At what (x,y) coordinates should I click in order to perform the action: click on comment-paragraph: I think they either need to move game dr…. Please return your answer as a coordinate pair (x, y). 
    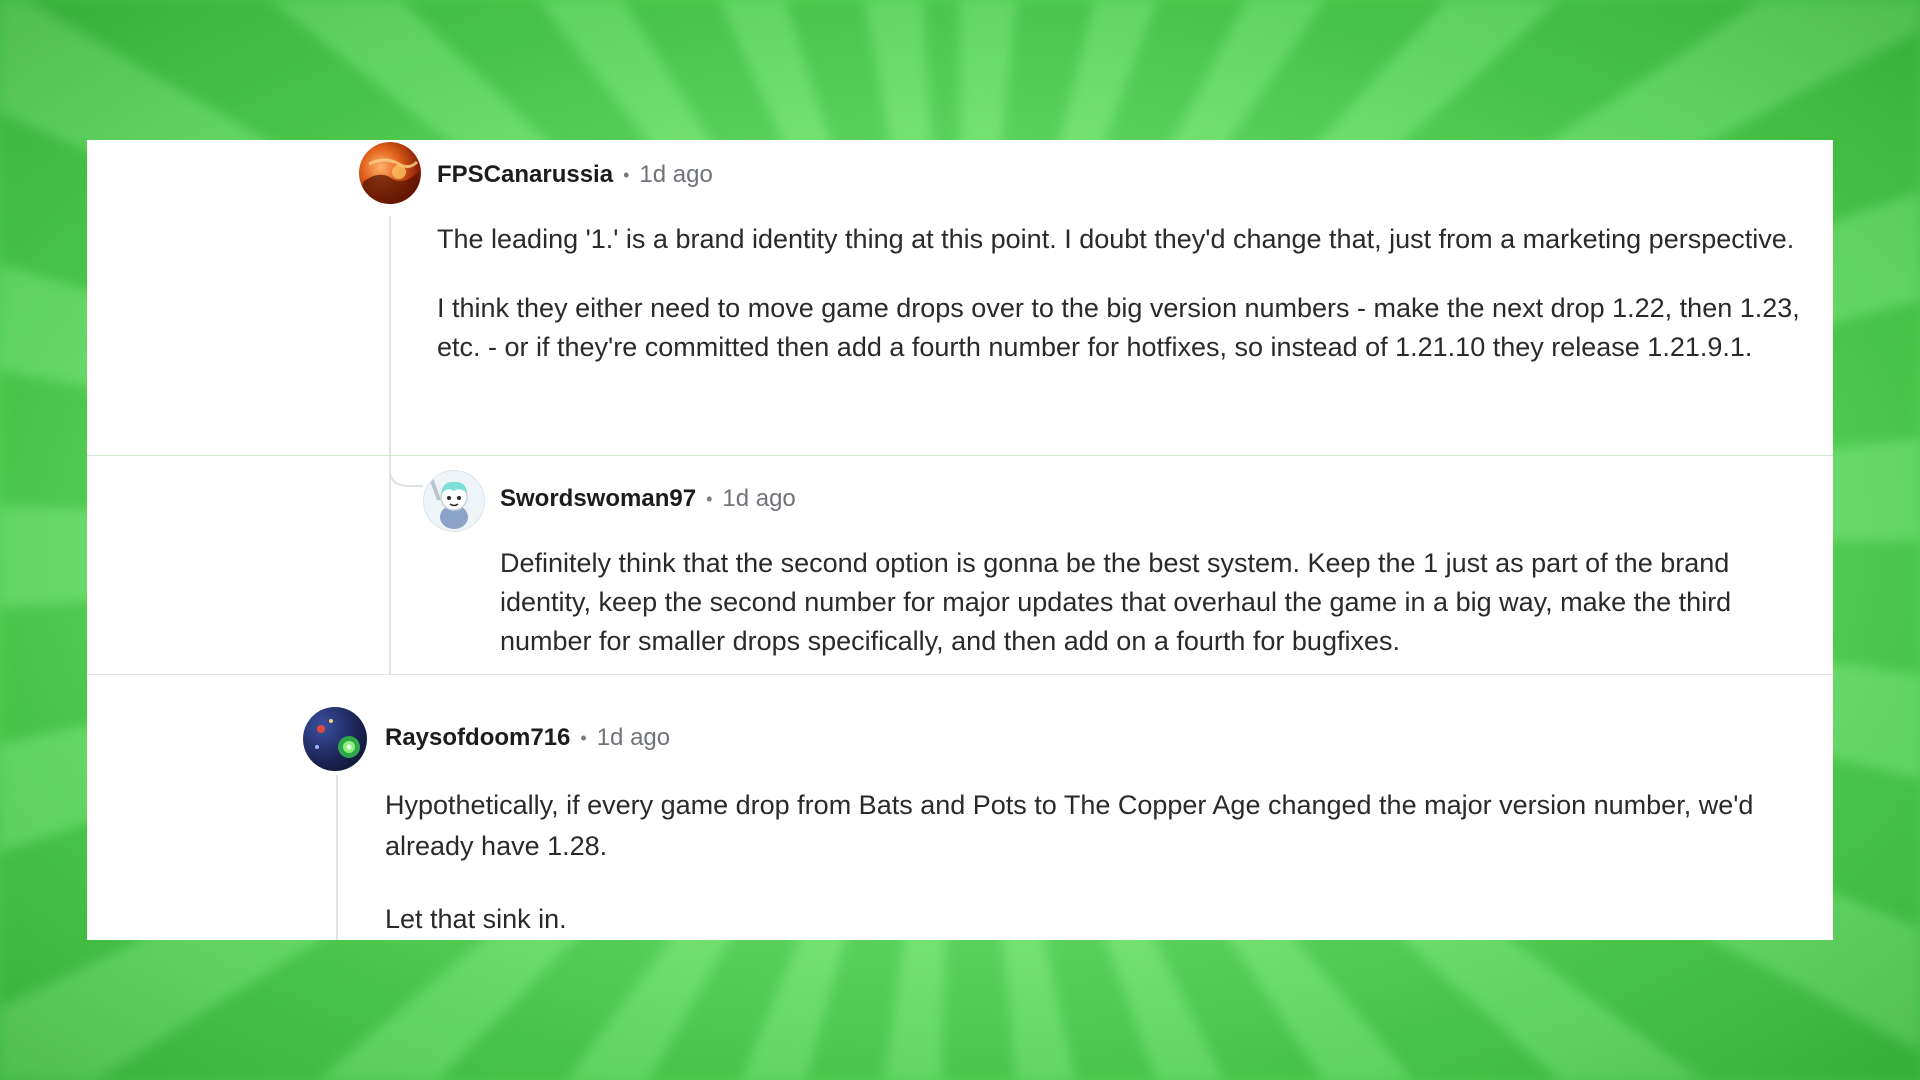
    Looking at the image, I should click on (1118, 327).